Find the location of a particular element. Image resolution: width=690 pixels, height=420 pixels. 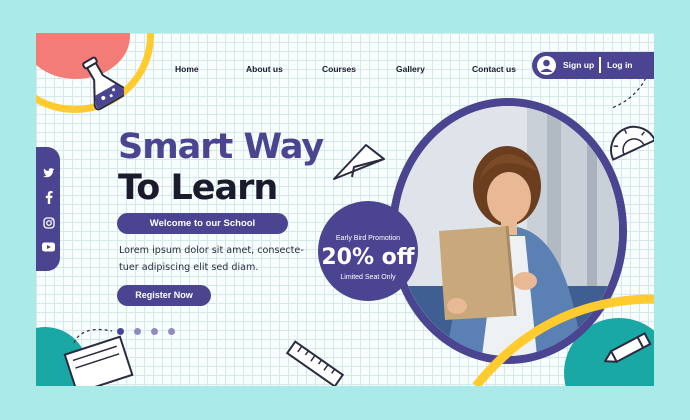

youtube-icon is located at coordinates (48, 246).